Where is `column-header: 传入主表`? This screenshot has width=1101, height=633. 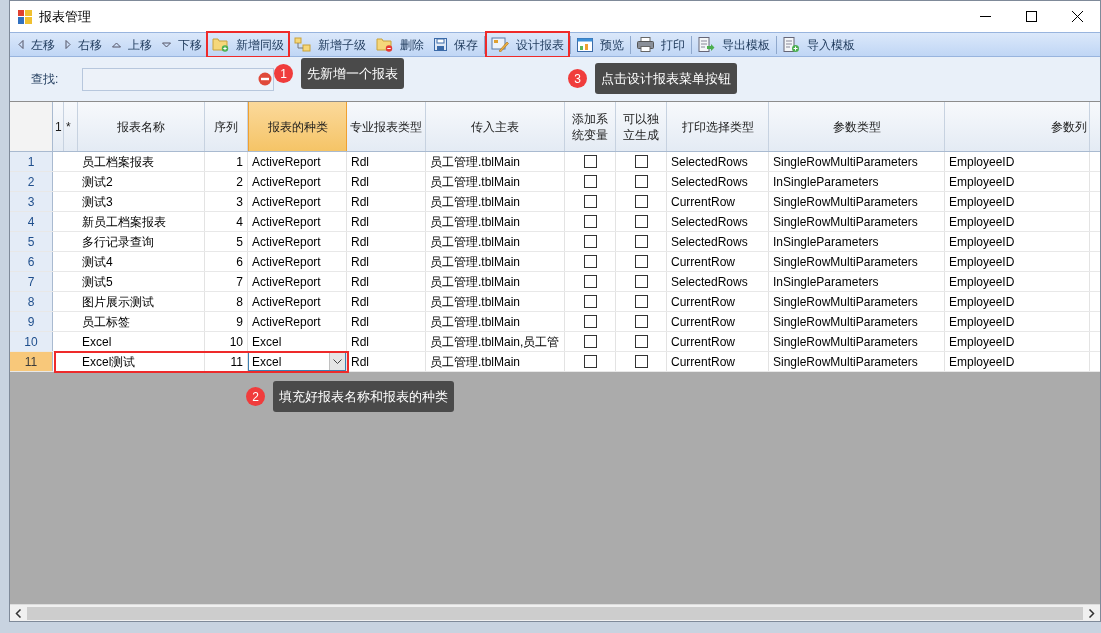
column-header: 传入主表 is located at coordinates (495, 126).